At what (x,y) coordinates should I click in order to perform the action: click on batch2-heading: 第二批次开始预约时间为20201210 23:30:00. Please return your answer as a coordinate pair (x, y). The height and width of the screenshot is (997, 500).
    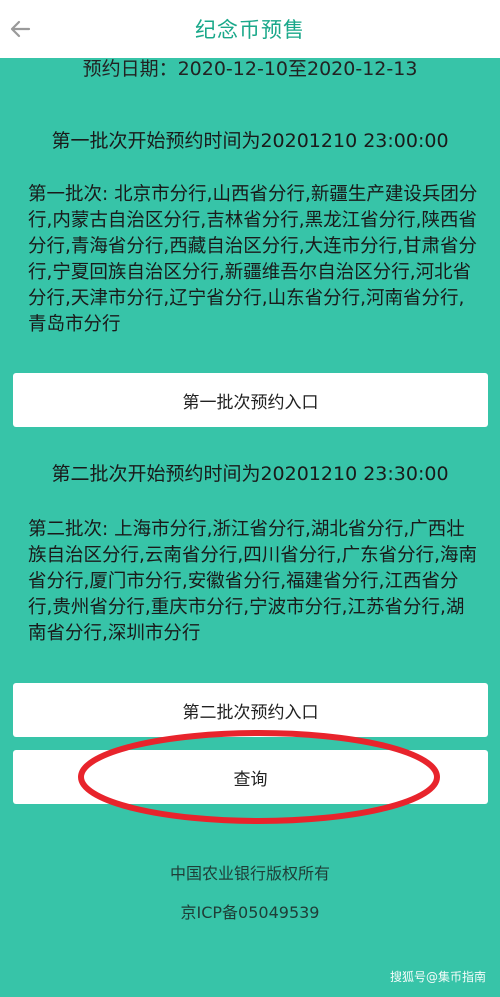
    Looking at the image, I should click on (250, 474).